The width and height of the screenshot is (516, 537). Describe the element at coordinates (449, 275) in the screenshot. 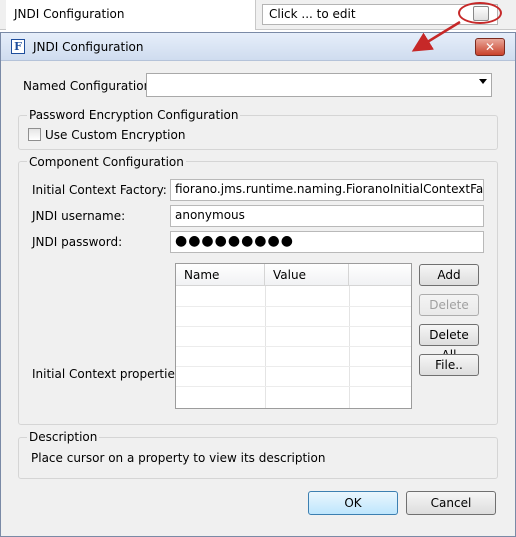

I see `add-button: Add` at that location.